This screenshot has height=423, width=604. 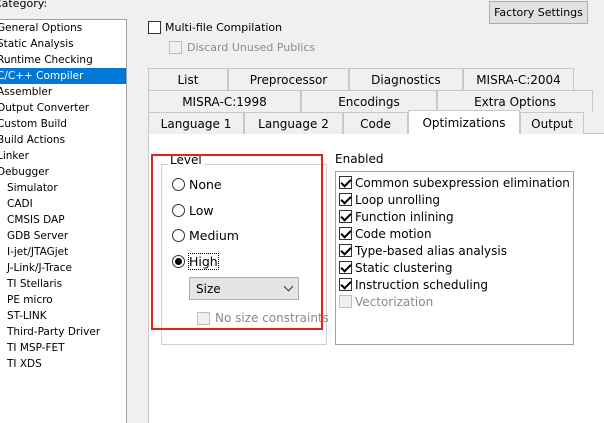 I want to click on radio-low-label: Low, so click(x=201, y=210).